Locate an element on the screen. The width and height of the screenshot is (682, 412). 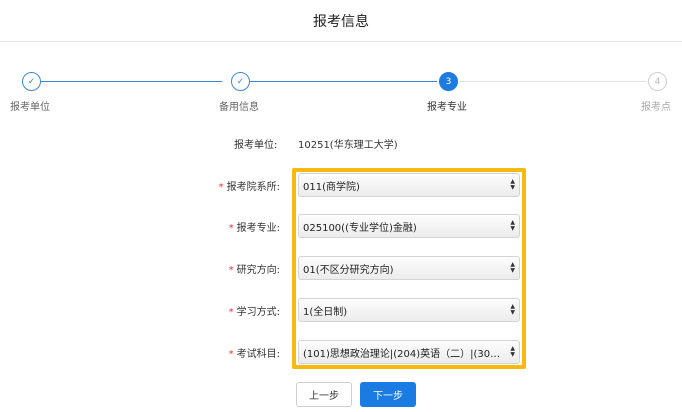
form-row-research-direction: * 研究方向: 01(不区分研究方向) ▲ ▼ is located at coordinates (341, 268).